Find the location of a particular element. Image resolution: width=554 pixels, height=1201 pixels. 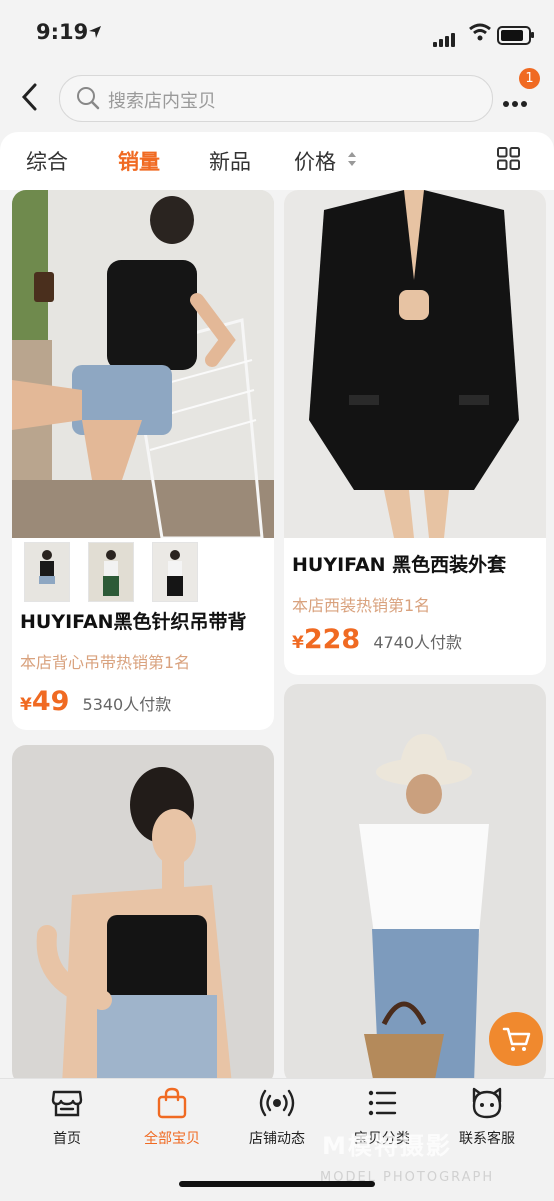

product-rank: 本店背心吊带热销第1名 is located at coordinates (105, 662).